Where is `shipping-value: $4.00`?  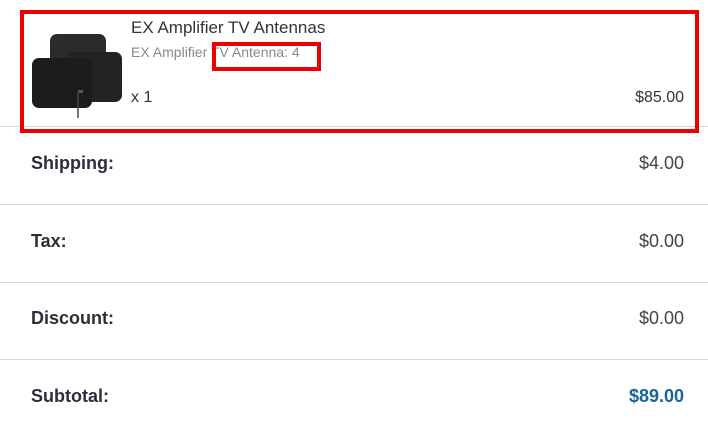
shipping-value: $4.00 is located at coordinates (661, 163).